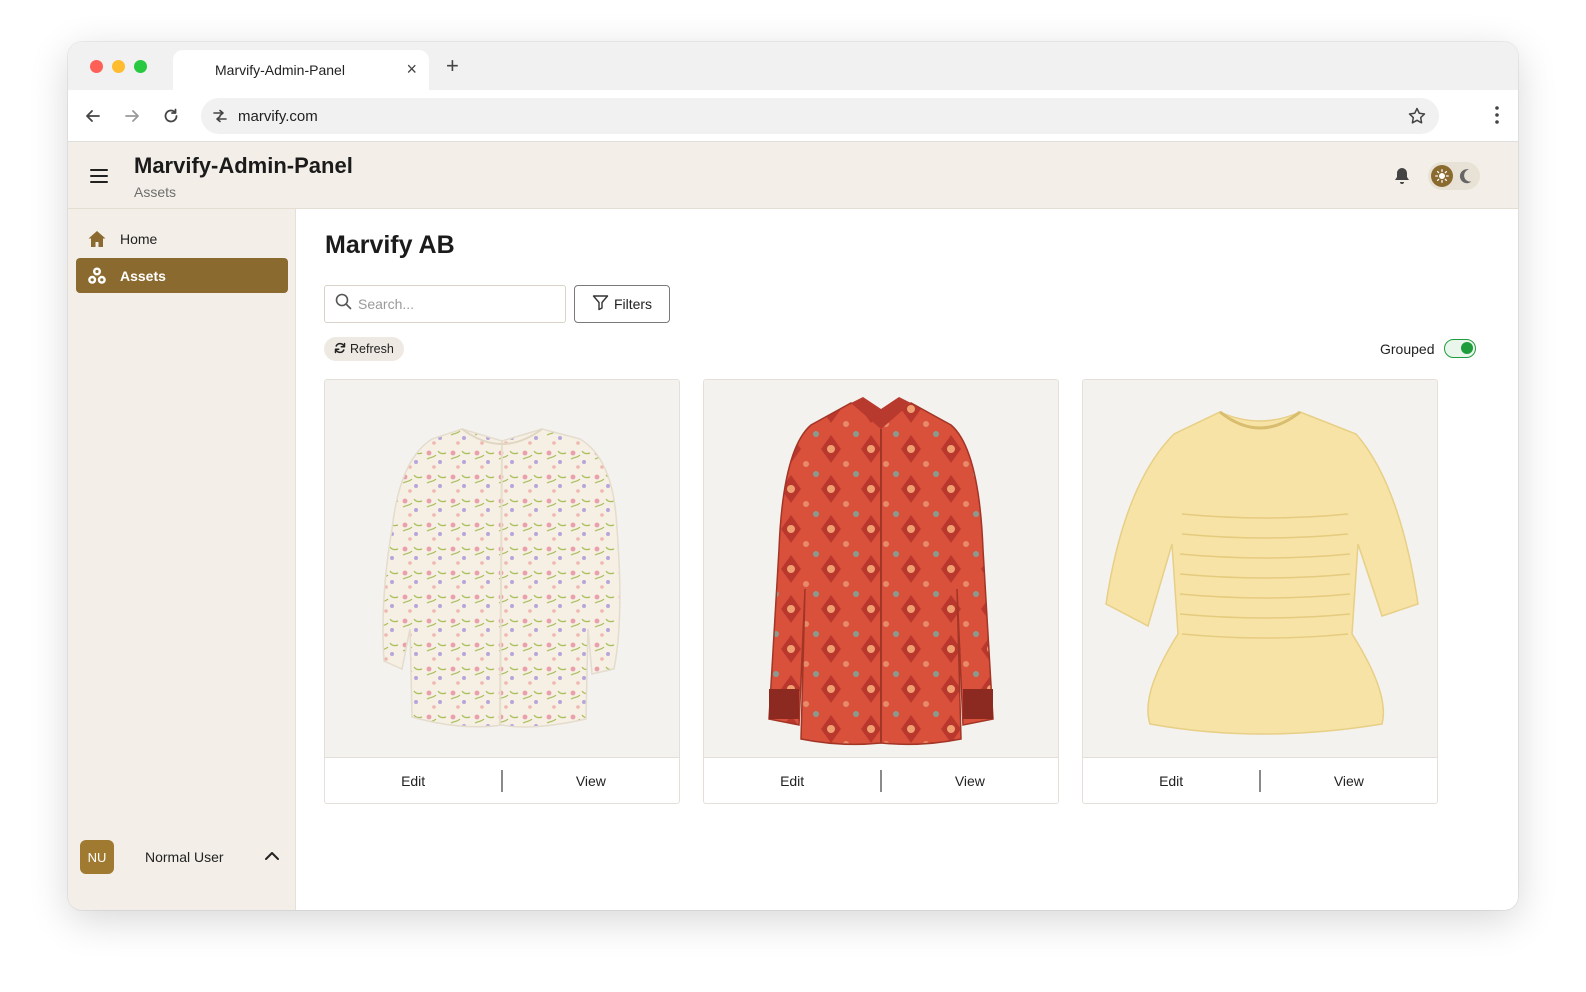  I want to click on chevron-up-icon, so click(272, 858).